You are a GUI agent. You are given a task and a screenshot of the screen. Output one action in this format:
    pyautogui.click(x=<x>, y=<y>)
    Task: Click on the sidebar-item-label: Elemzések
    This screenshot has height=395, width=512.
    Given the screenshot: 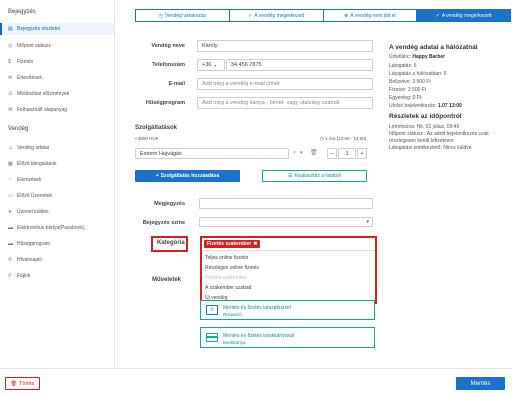 What is the action you would take?
    pyautogui.click(x=29, y=180)
    